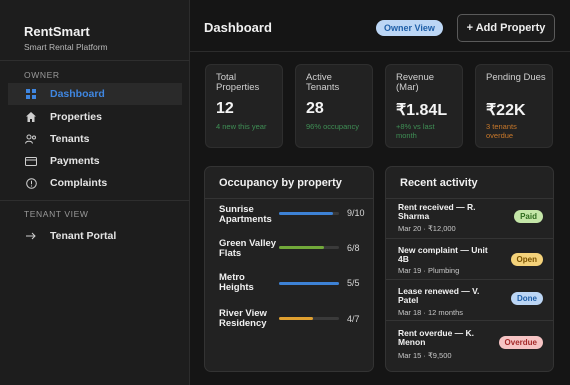 Image resolution: width=570 pixels, height=385 pixels. What do you see at coordinates (42, 75) in the screenshot?
I see `owner-section-label: OWNER` at bounding box center [42, 75].